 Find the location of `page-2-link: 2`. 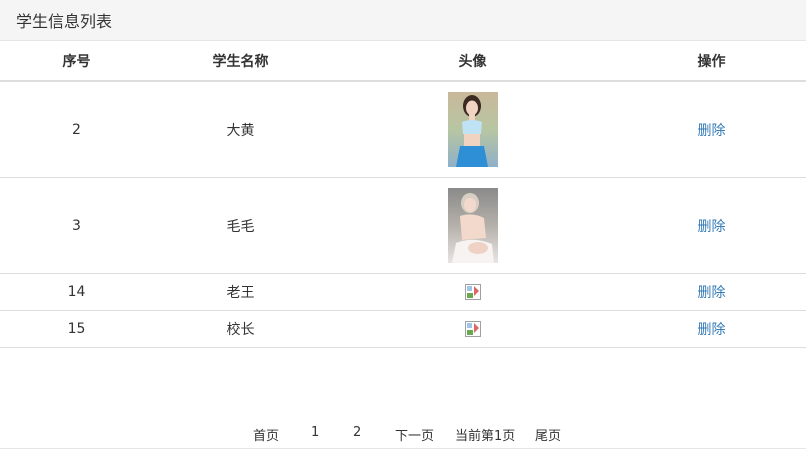

page-2-link: 2 is located at coordinates (357, 432).